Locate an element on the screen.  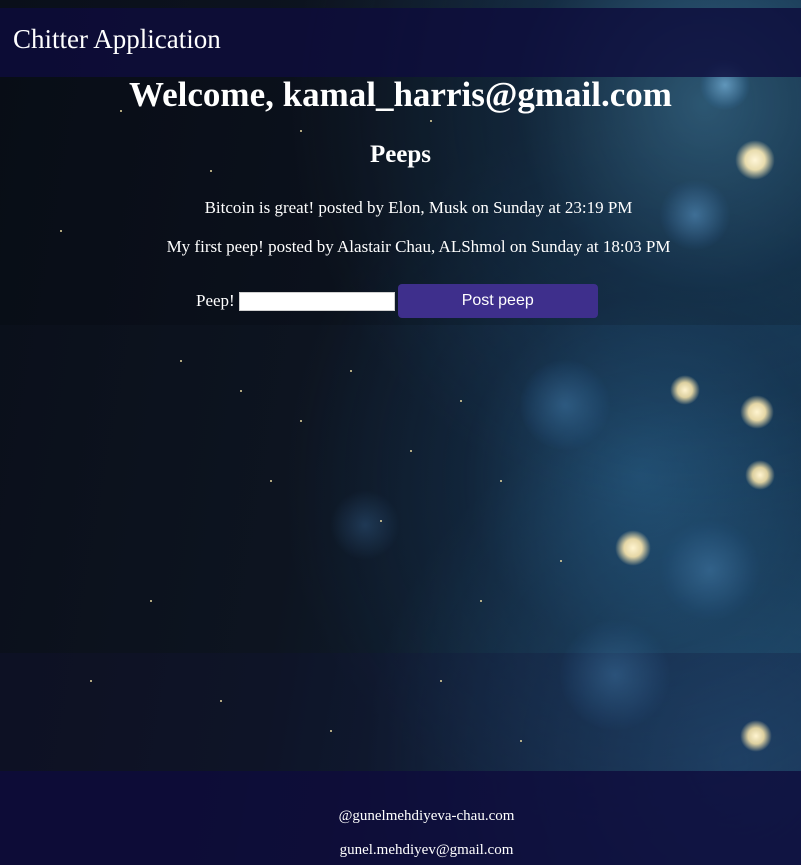
footer-handle: @gunelmehdiyeva-chau.com is located at coordinates (426, 816).